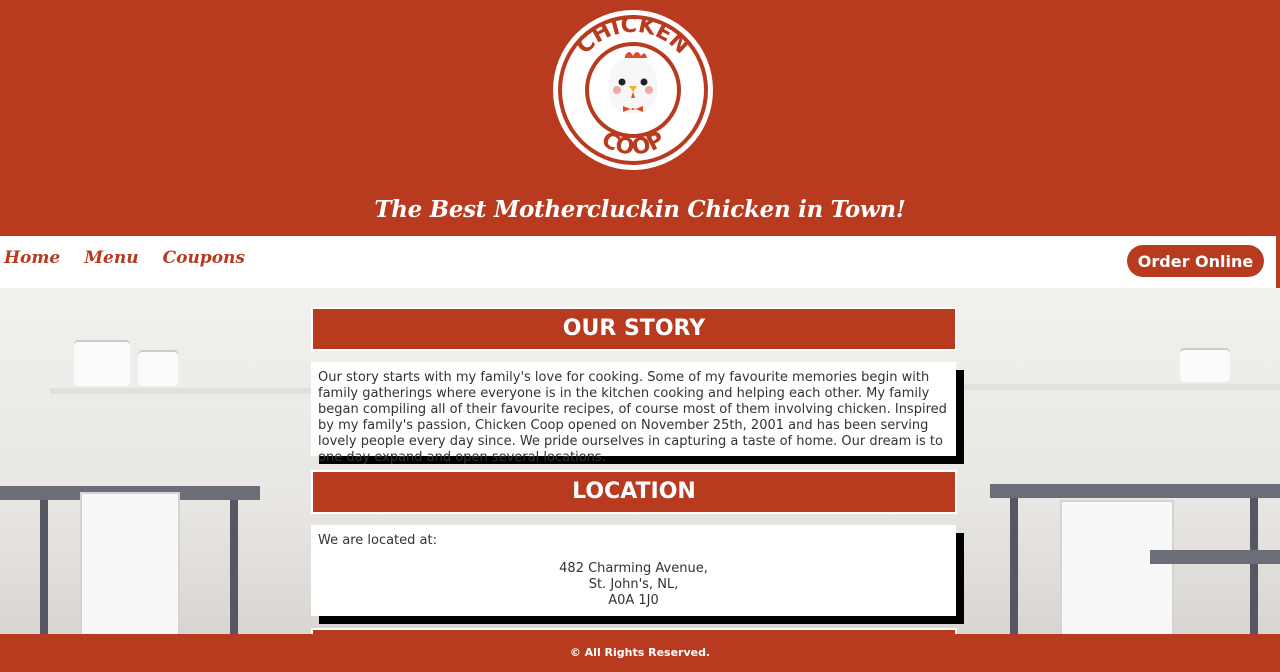 The image size is (1280, 672). What do you see at coordinates (1135, 491) in the screenshot?
I see `table-right` at bounding box center [1135, 491].